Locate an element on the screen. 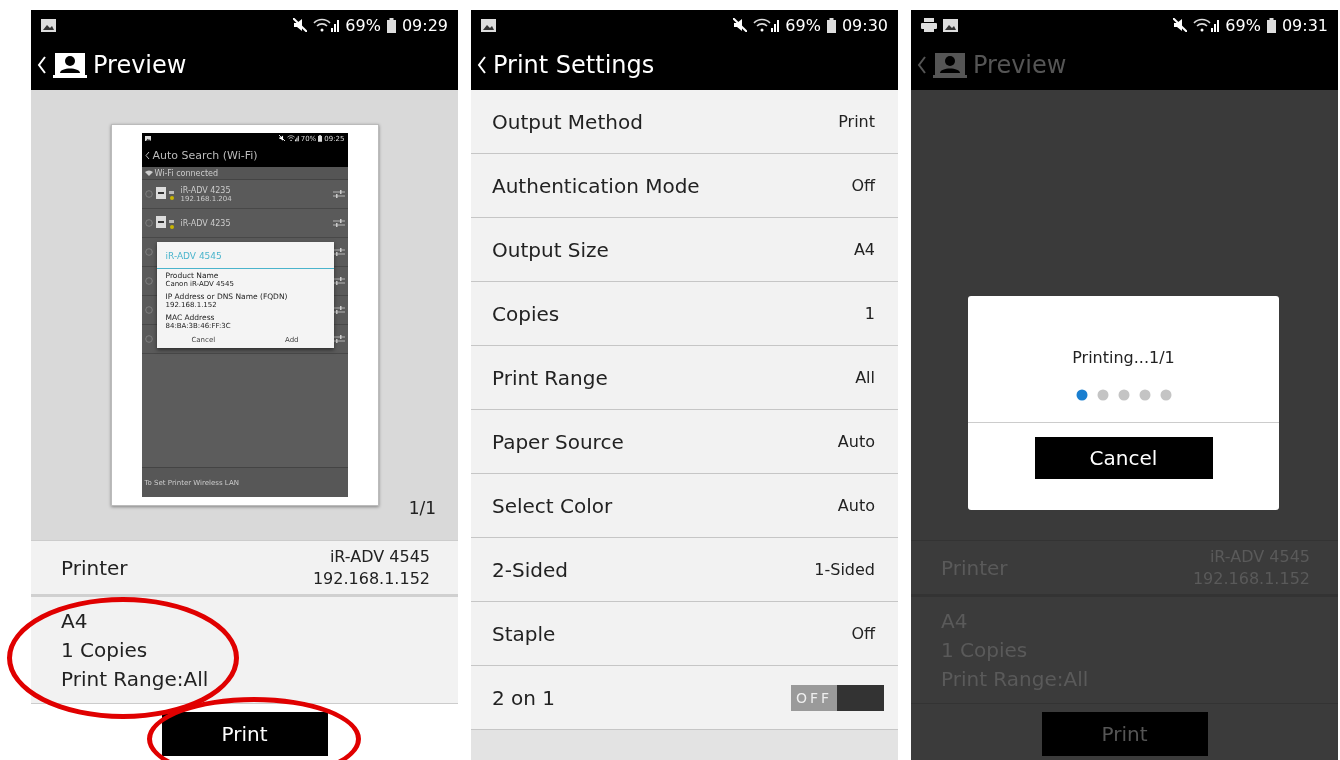  setting-label: Paper Source is located at coordinates (558, 441).